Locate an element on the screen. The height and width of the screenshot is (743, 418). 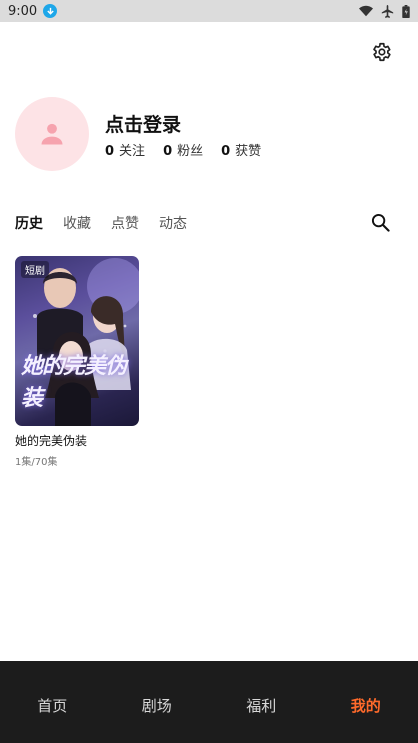
search-button is located at coordinates (380, 222).